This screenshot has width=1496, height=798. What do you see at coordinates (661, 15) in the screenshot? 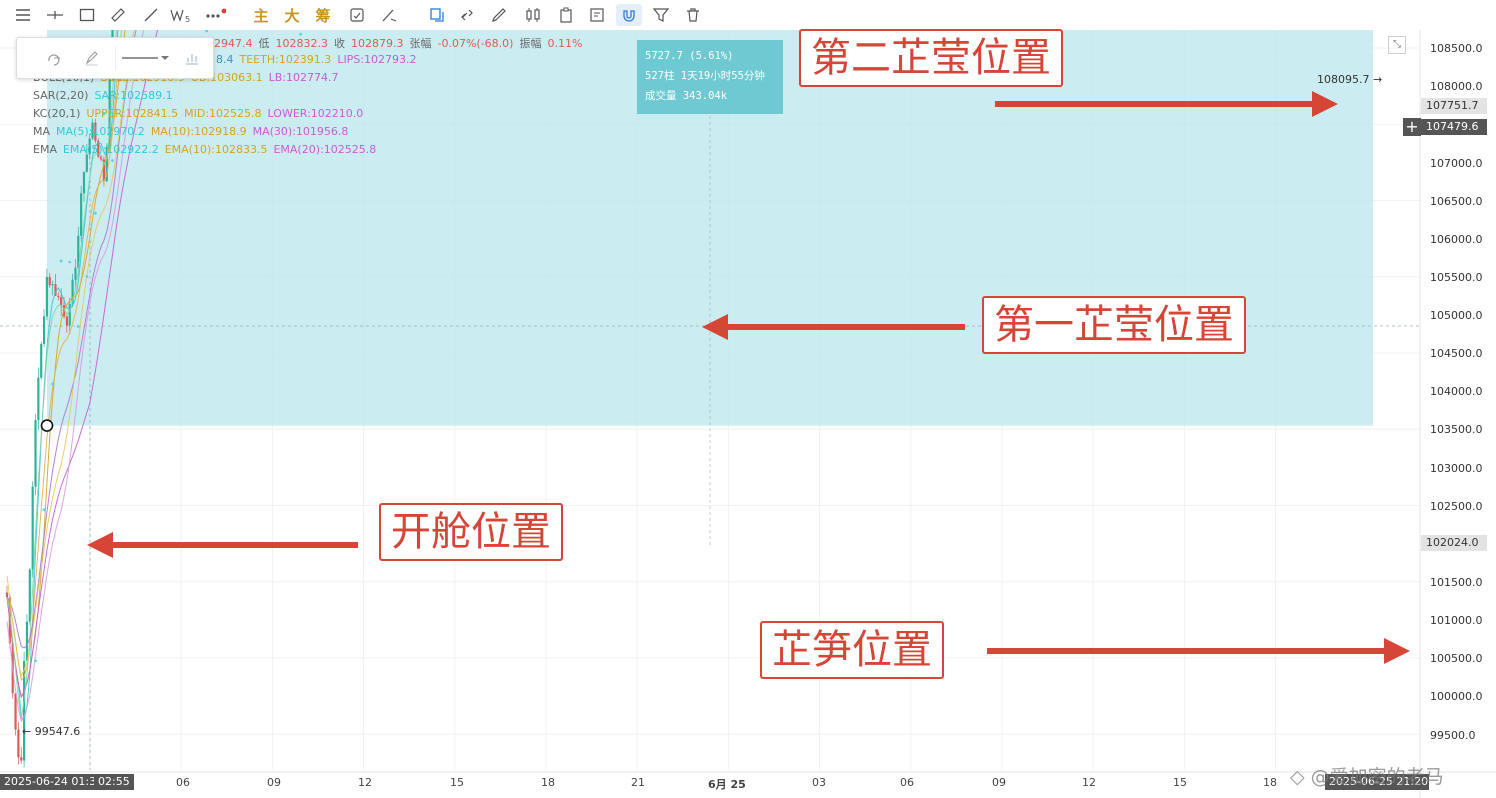
I see `filter-icon` at bounding box center [661, 15].